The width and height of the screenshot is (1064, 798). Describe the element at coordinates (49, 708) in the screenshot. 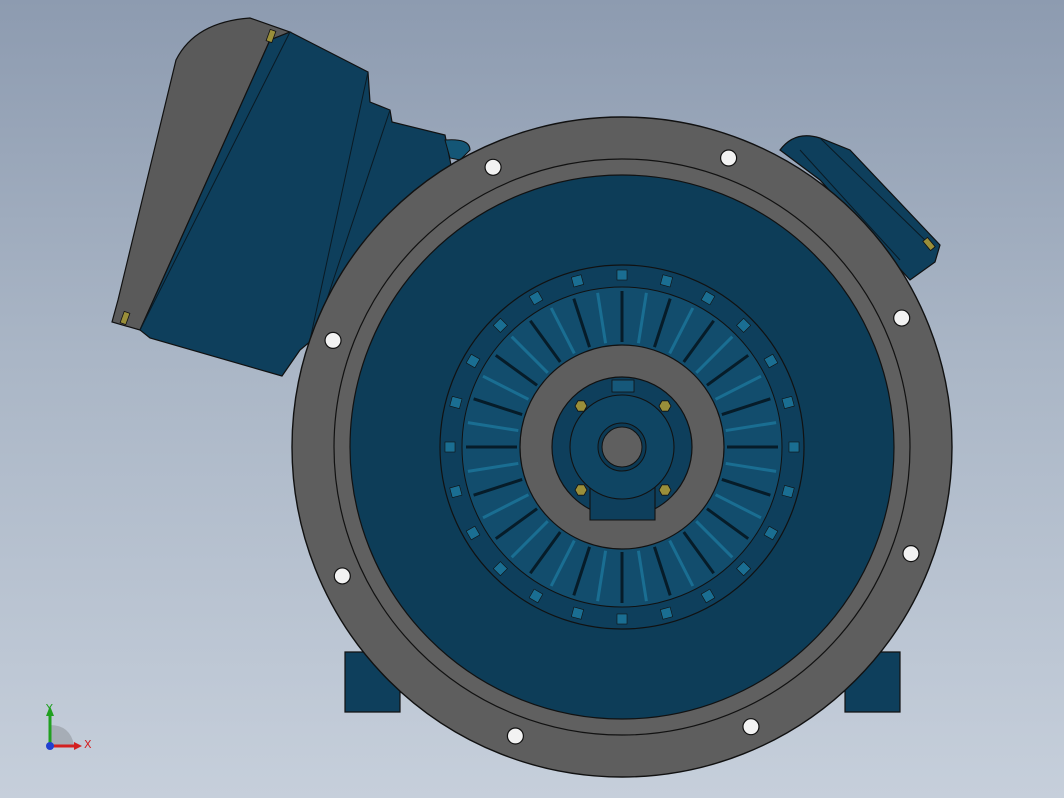

I see `triad-y-label: Y` at that location.